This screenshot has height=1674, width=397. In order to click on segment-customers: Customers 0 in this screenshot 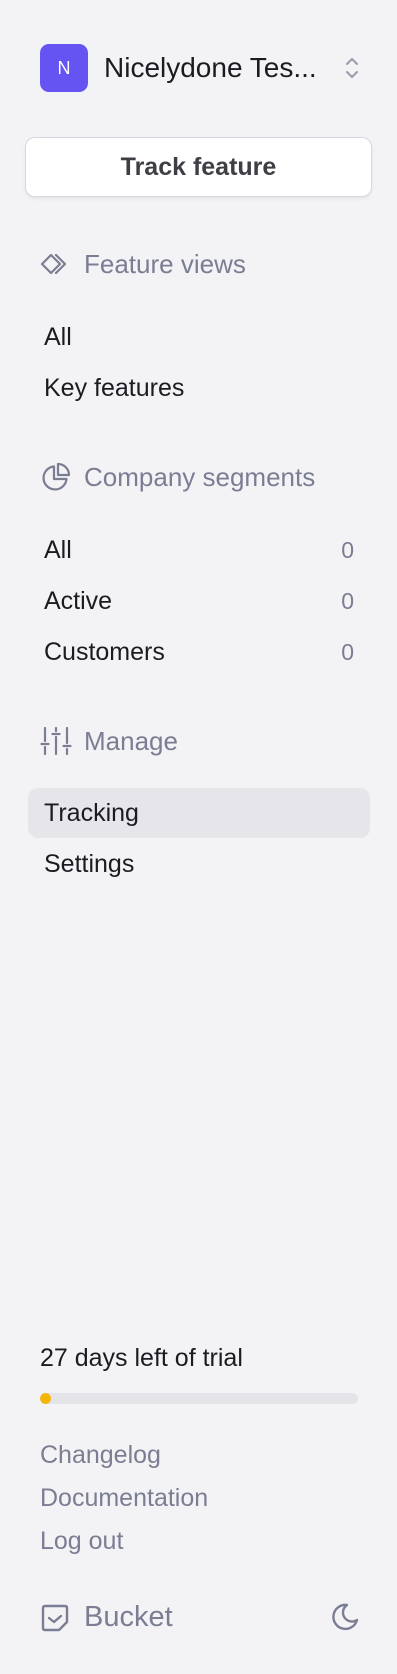, I will do `click(199, 652)`.